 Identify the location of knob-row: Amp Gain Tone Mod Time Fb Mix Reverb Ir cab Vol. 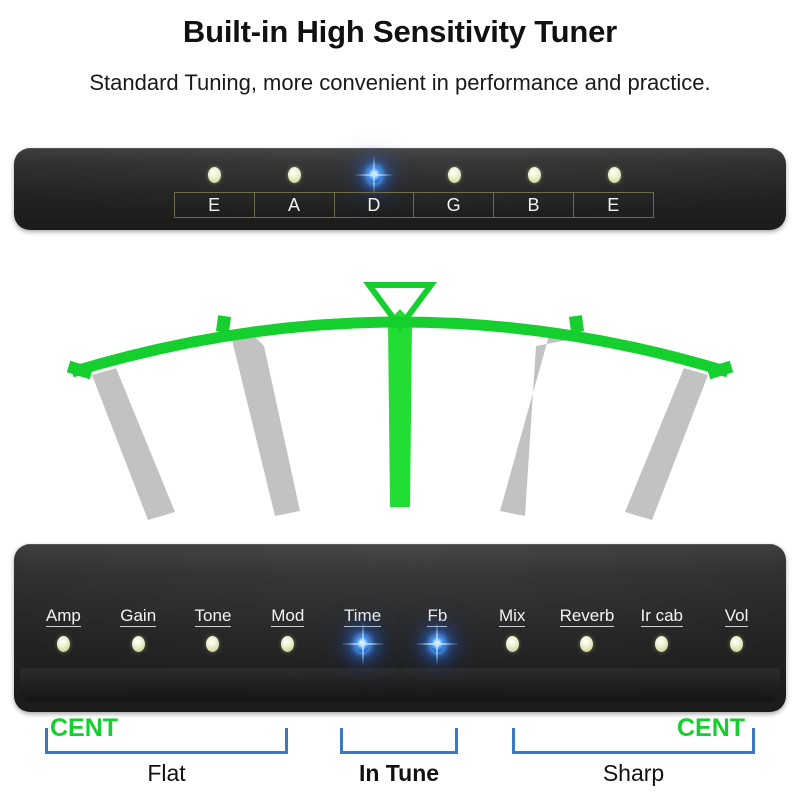
(400, 638).